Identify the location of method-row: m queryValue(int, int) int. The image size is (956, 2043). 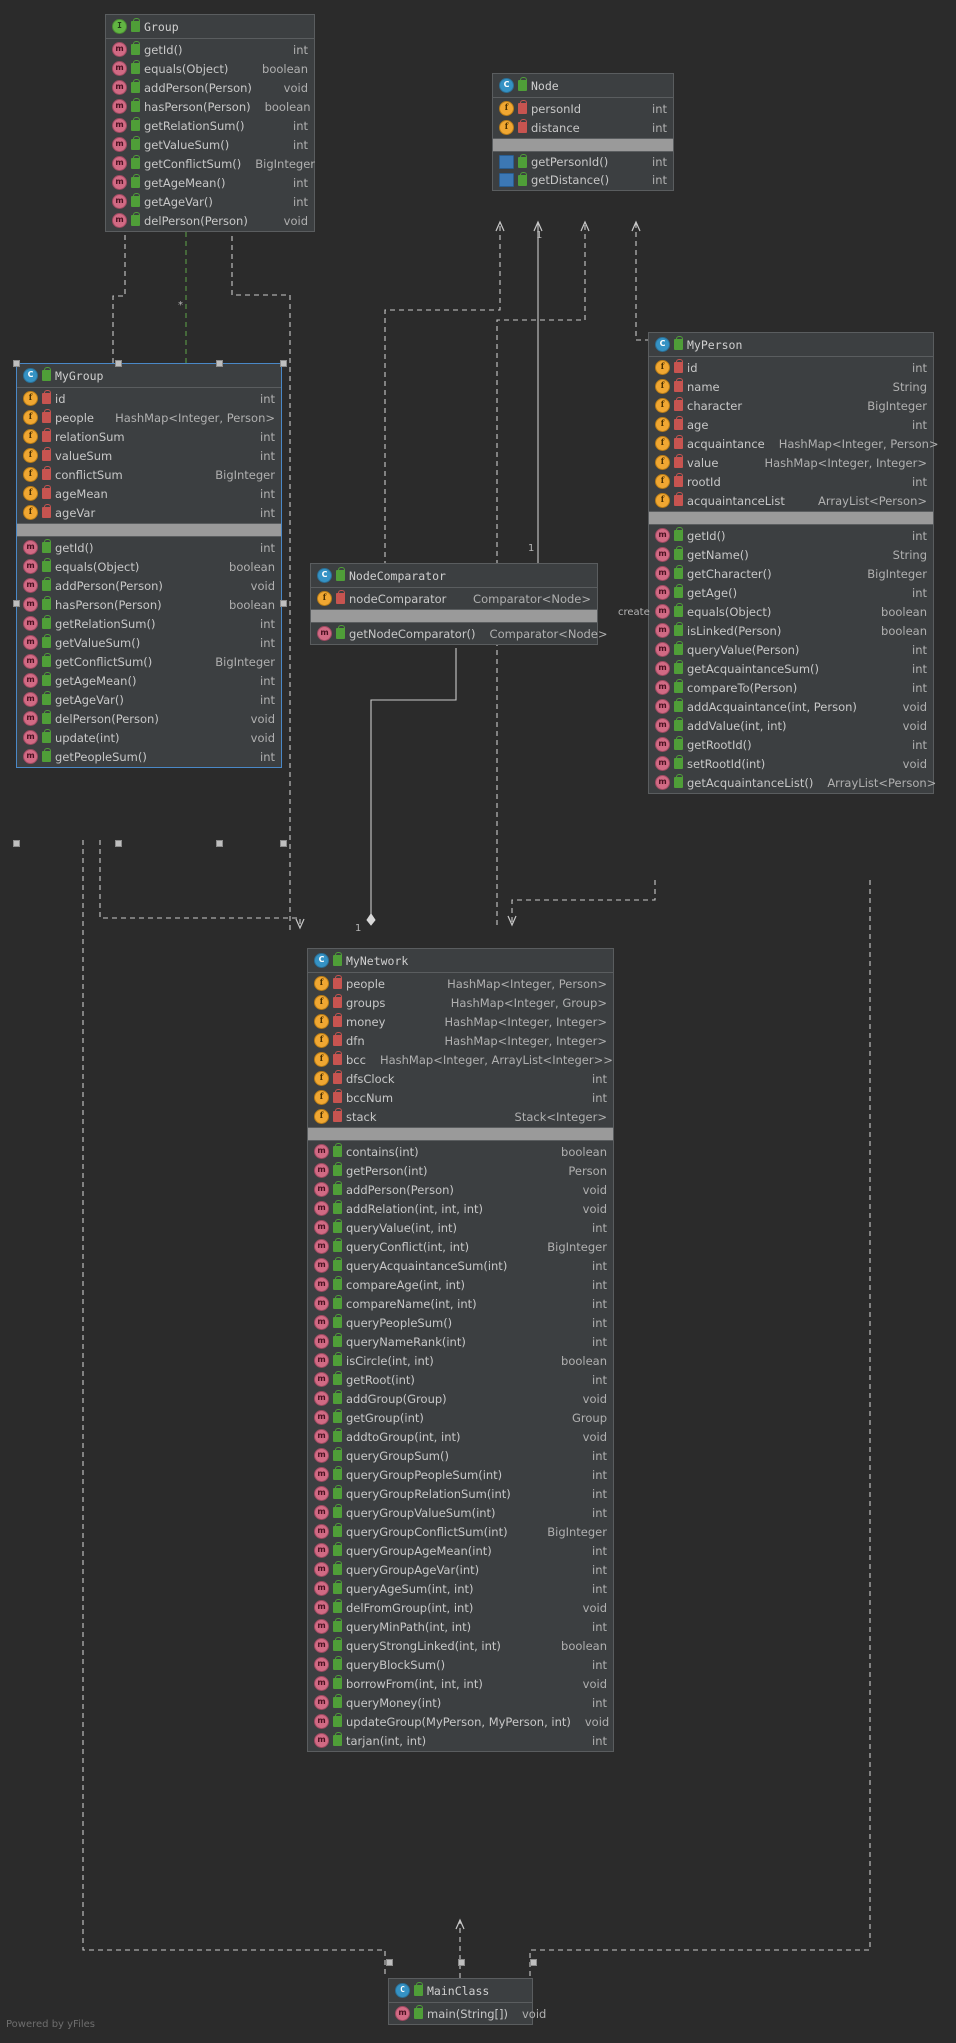
(460, 1227).